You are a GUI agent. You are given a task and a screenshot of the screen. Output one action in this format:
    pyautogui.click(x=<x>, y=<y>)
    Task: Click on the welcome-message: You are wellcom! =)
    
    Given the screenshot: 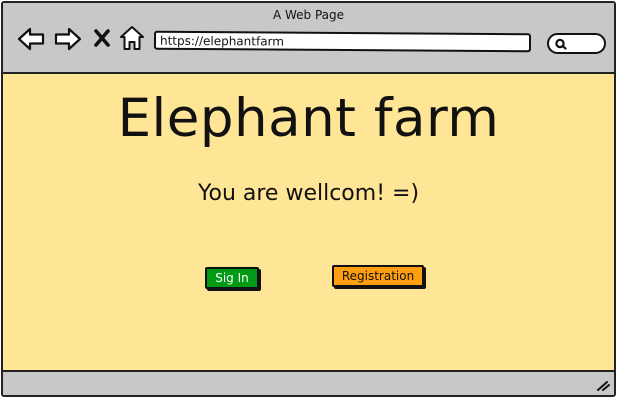 What is the action you would take?
    pyautogui.click(x=308, y=193)
    